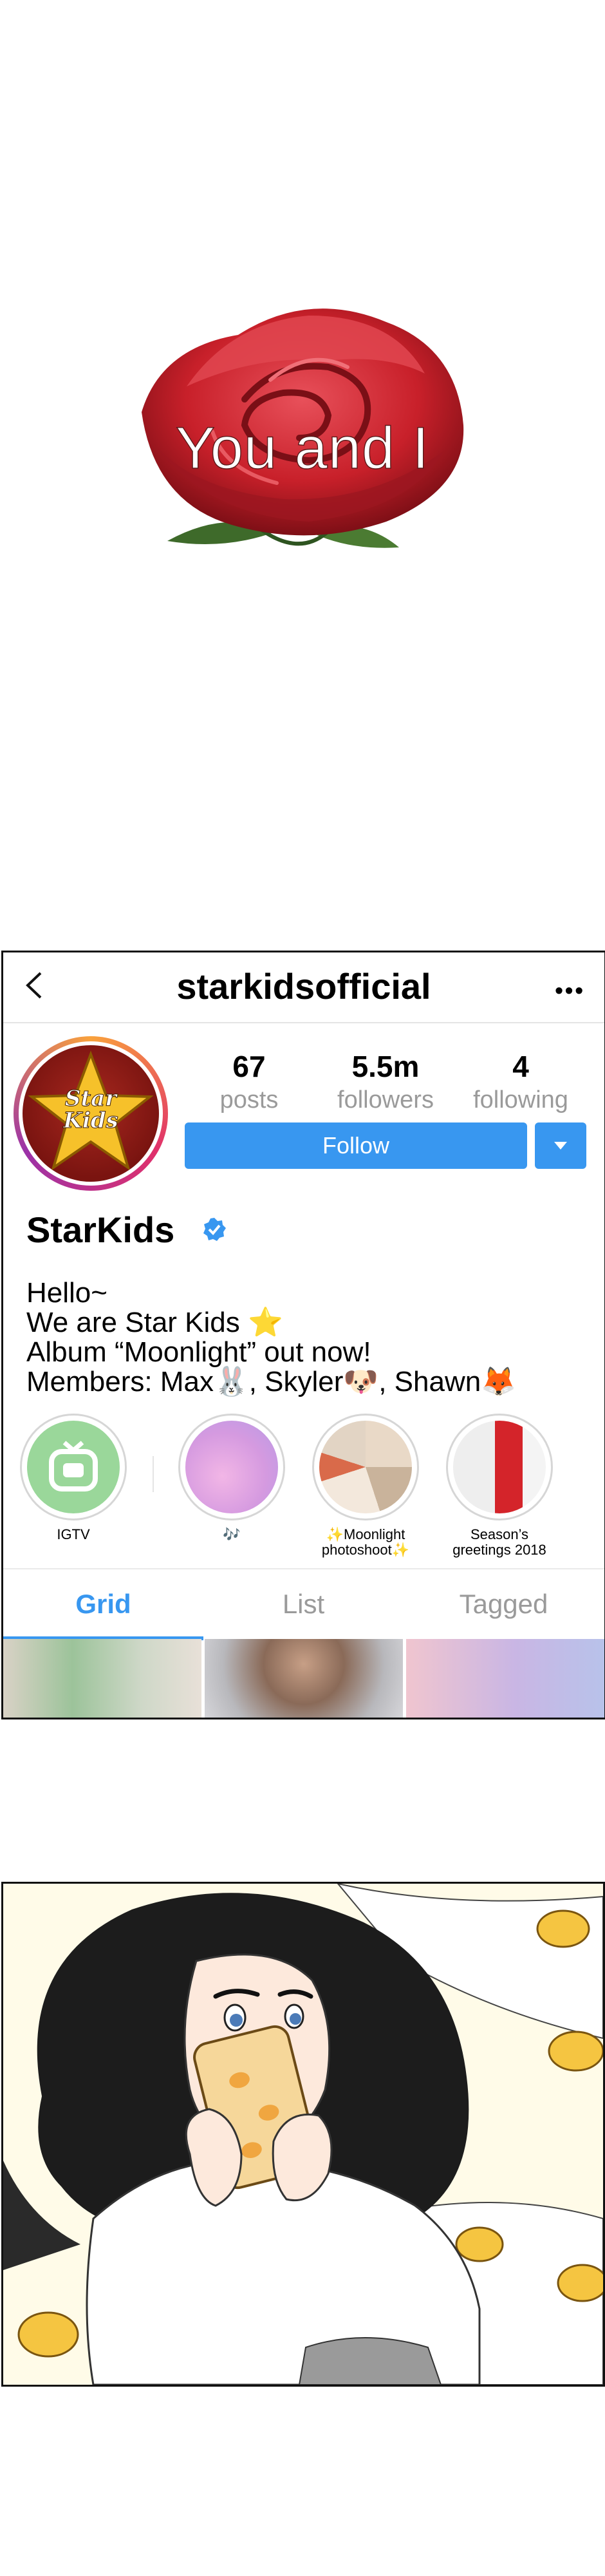 The height and width of the screenshot is (2576, 605). I want to click on divider, so click(153, 1474).